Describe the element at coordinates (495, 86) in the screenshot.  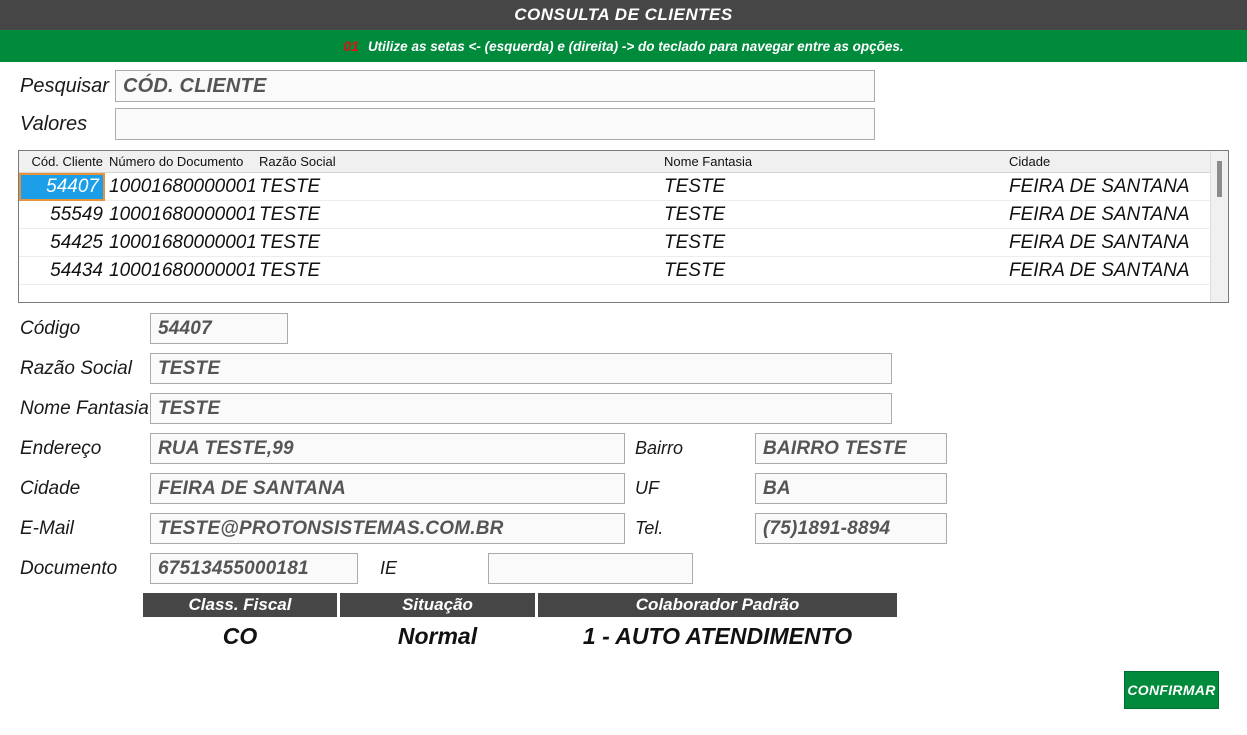
I see `pesquisar-input: CÓD. CLIENTE` at that location.